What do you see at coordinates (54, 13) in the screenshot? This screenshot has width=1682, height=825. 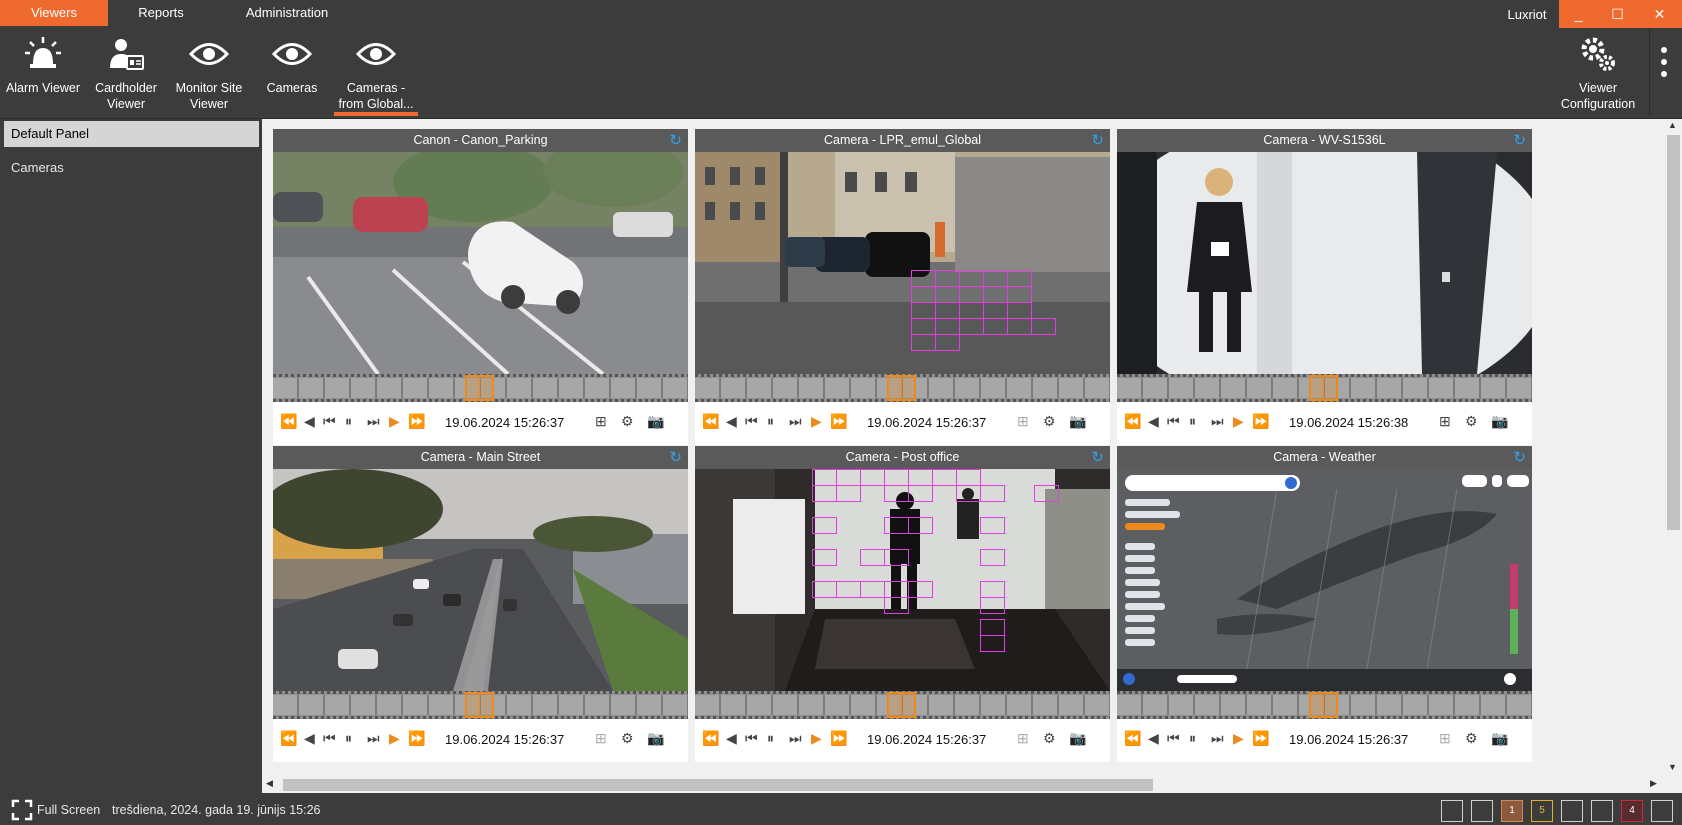 I see `tab-viewers: Viewers` at bounding box center [54, 13].